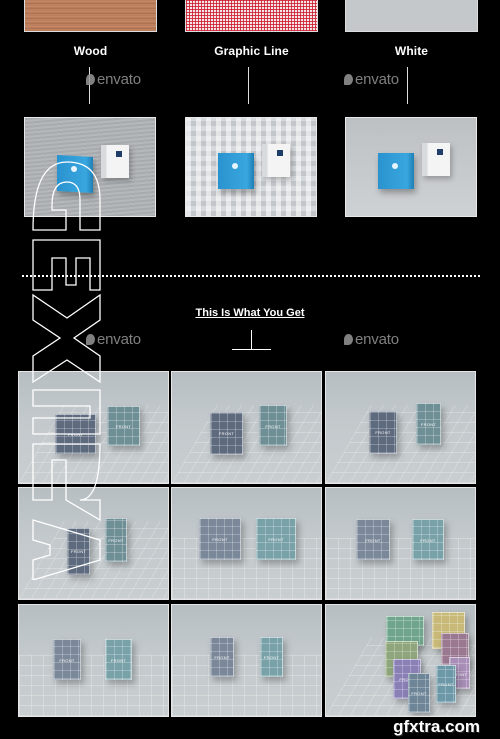 The image size is (500, 739). I want to click on section-title: This Is What You Get, so click(250, 313).